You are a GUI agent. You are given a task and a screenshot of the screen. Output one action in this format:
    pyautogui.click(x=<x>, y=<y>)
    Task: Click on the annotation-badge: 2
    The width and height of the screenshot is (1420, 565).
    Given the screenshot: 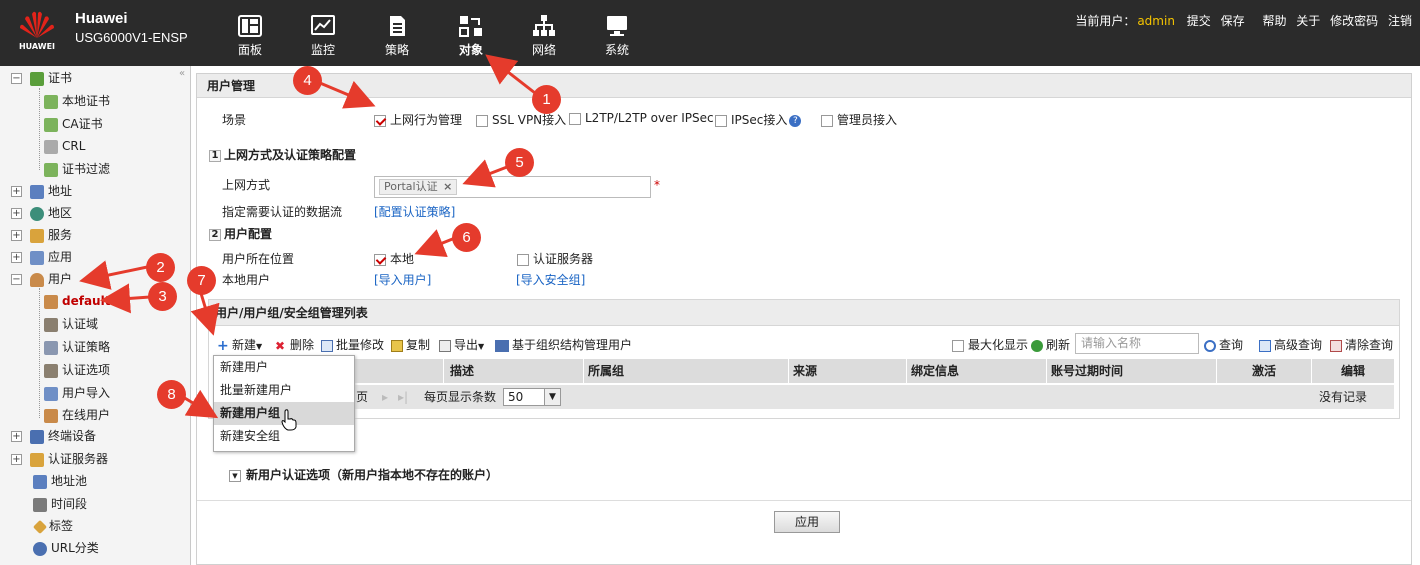 What is the action you would take?
    pyautogui.click(x=160, y=267)
    